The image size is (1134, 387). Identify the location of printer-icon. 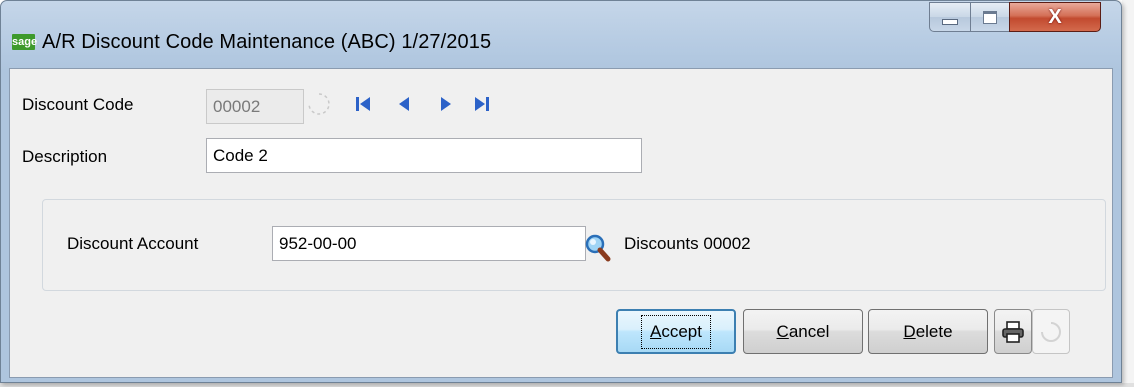
(1013, 331).